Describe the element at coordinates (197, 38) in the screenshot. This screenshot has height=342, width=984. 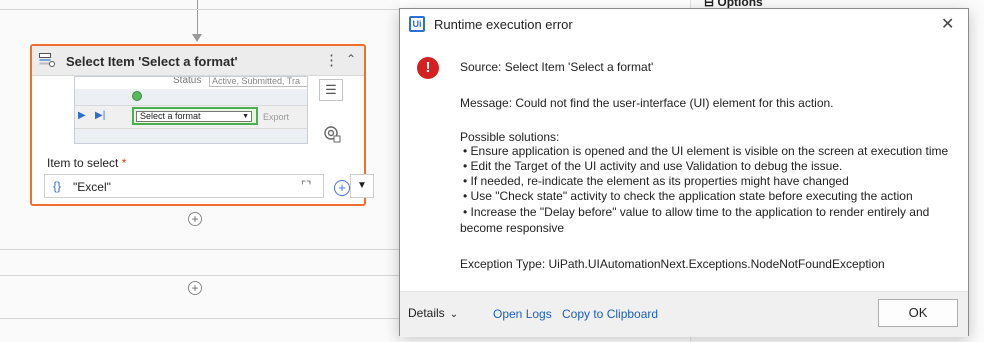
I see `flow-arrowhead` at that location.